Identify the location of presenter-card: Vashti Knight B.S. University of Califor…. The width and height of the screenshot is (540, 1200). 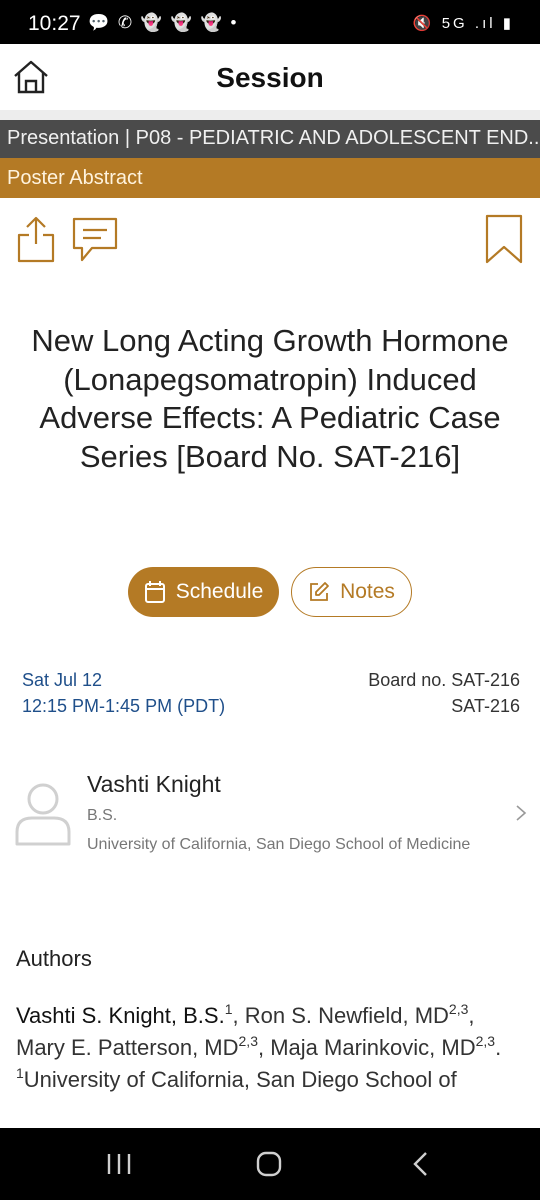
(270, 815).